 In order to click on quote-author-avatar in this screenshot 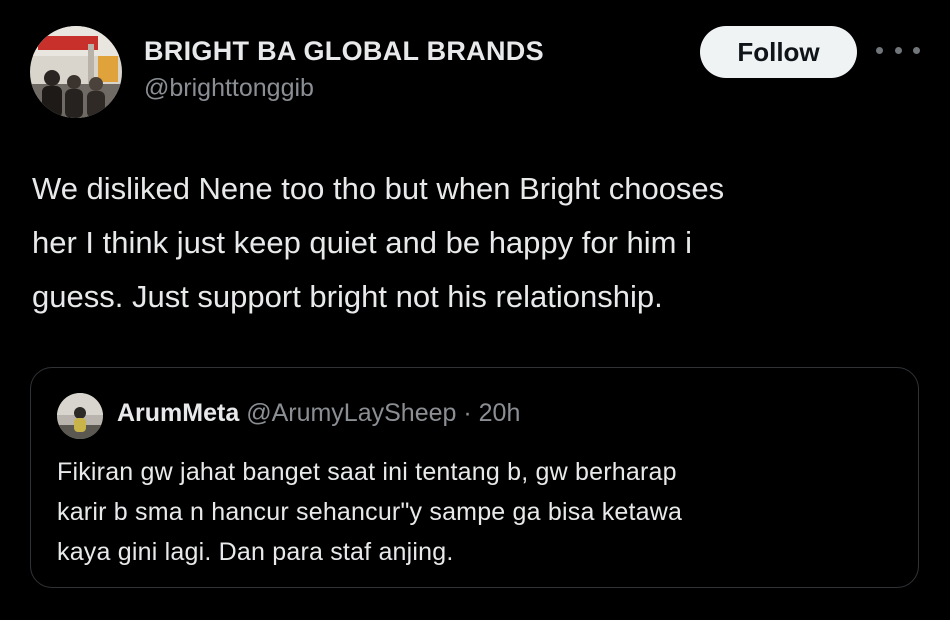, I will do `click(80, 416)`.